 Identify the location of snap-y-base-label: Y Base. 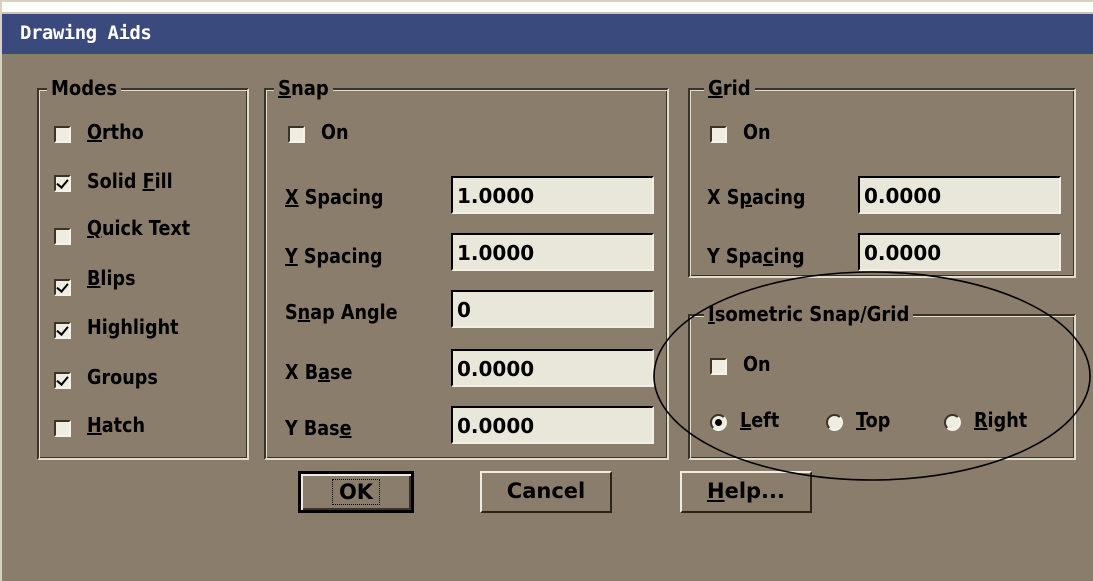
(318, 428).